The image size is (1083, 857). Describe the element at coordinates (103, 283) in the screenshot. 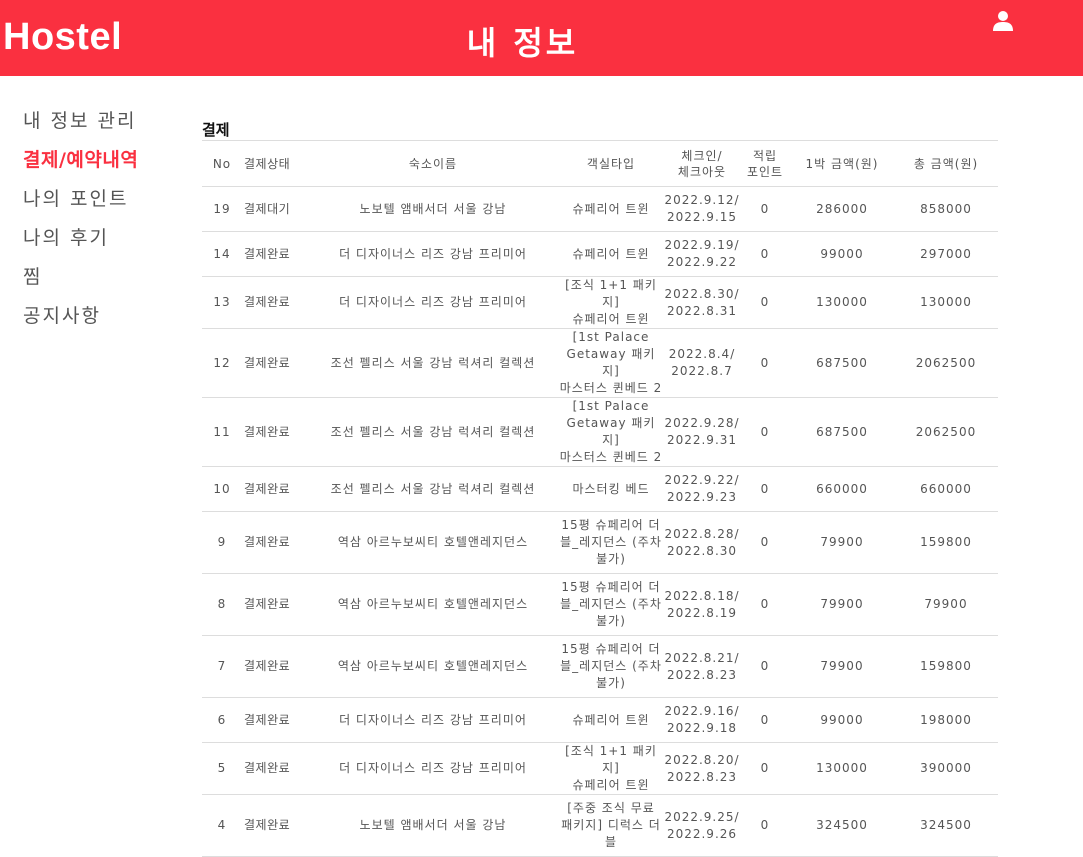

I see `sidebar-item-wishlist: 찜` at that location.